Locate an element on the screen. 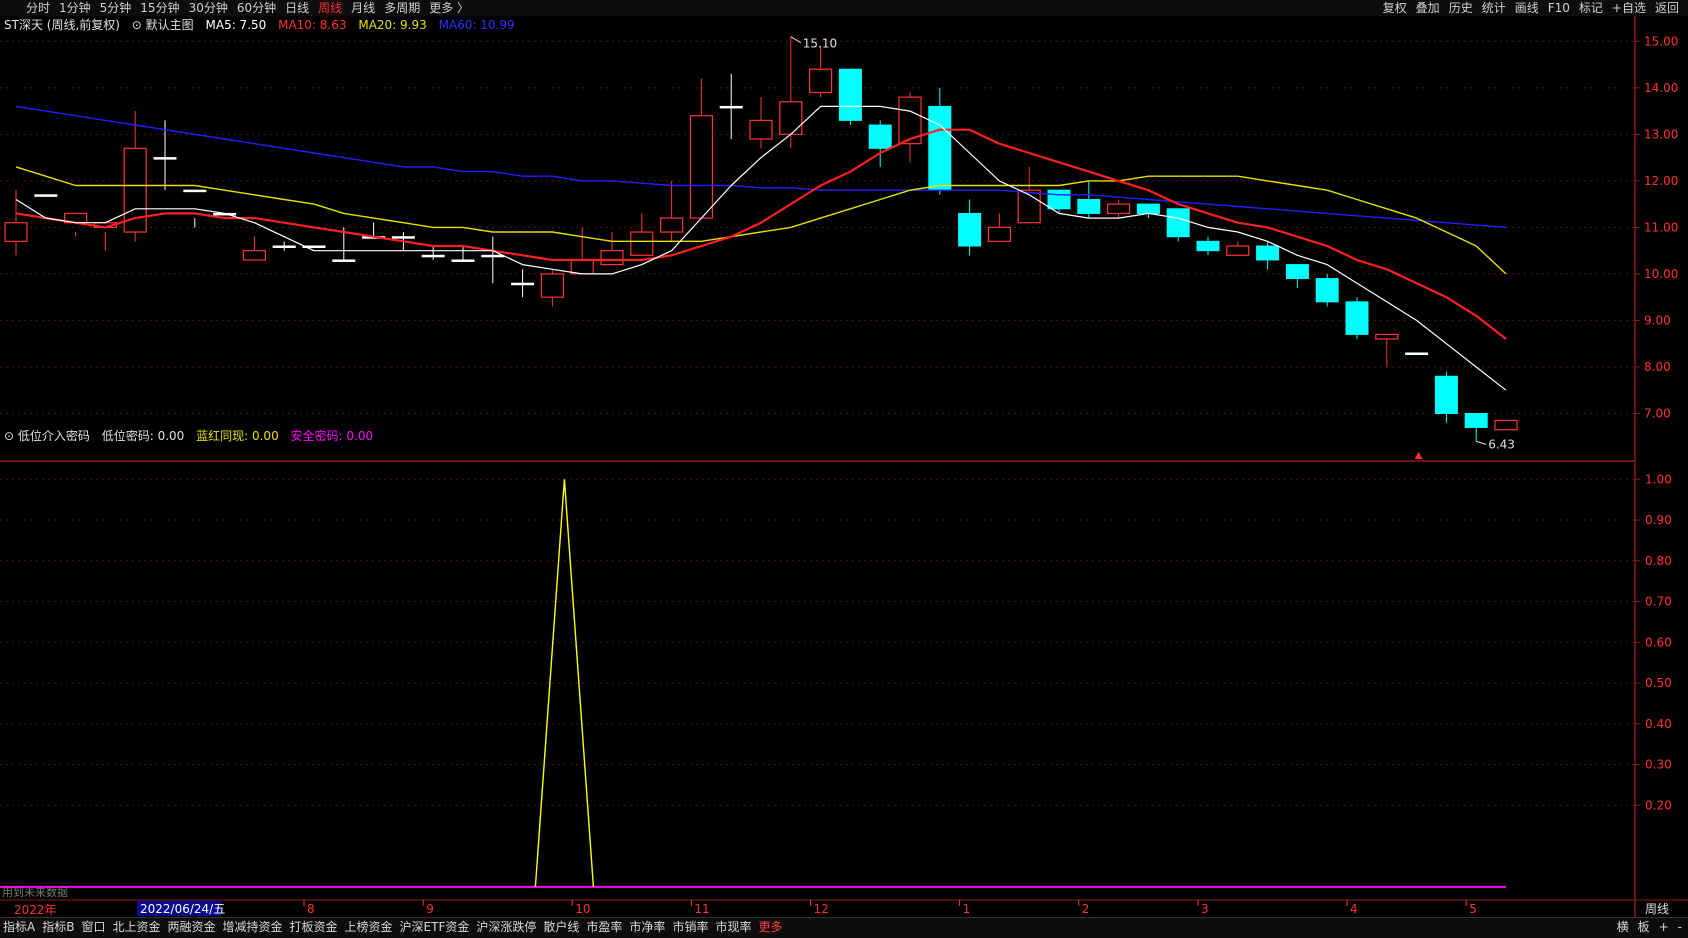  price-tick-label: 10.00 is located at coordinates (1661, 274).